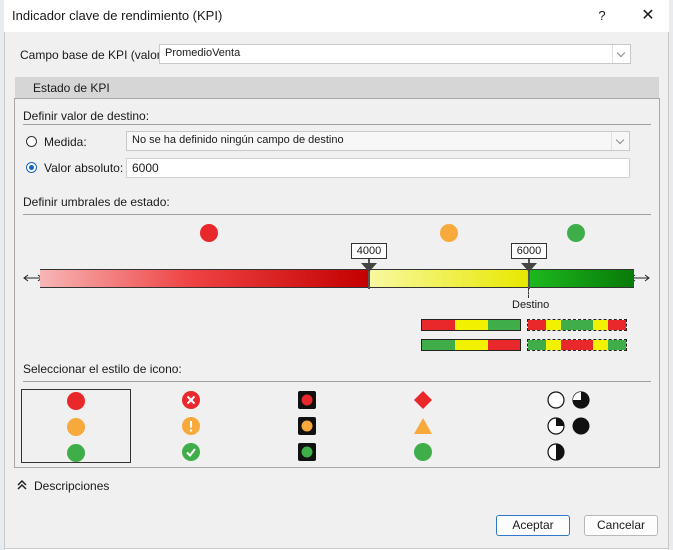 This screenshot has width=673, height=550. What do you see at coordinates (307, 452) in the screenshot?
I see `traffic-light-green-icon` at bounding box center [307, 452].